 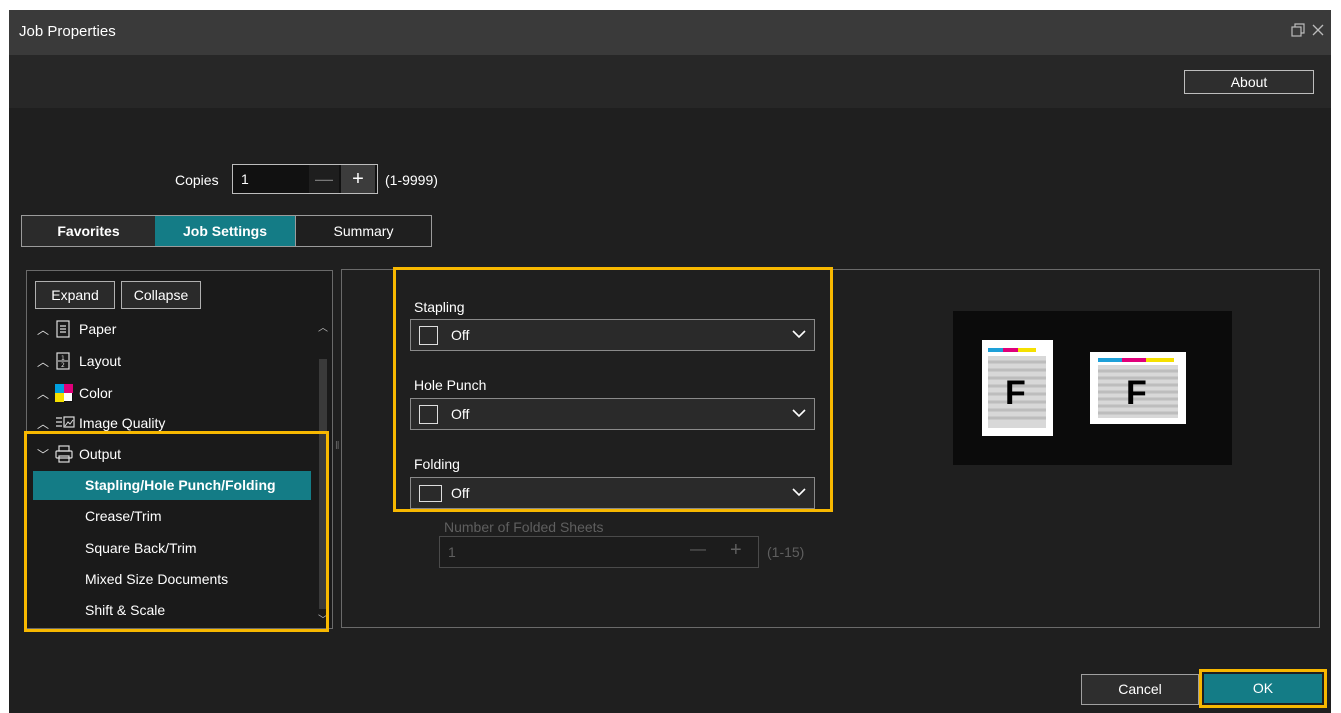 What do you see at coordinates (74, 393) in the screenshot?
I see `tree-item-color: ︿ Color` at bounding box center [74, 393].